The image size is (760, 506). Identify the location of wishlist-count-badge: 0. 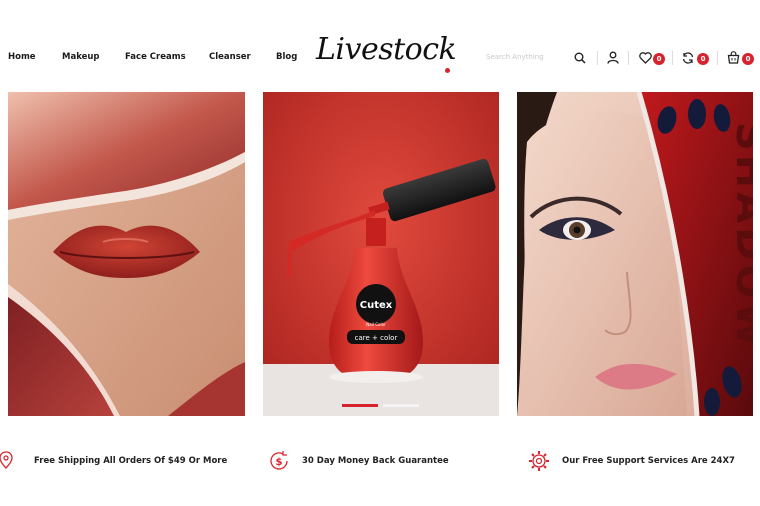
(659, 59).